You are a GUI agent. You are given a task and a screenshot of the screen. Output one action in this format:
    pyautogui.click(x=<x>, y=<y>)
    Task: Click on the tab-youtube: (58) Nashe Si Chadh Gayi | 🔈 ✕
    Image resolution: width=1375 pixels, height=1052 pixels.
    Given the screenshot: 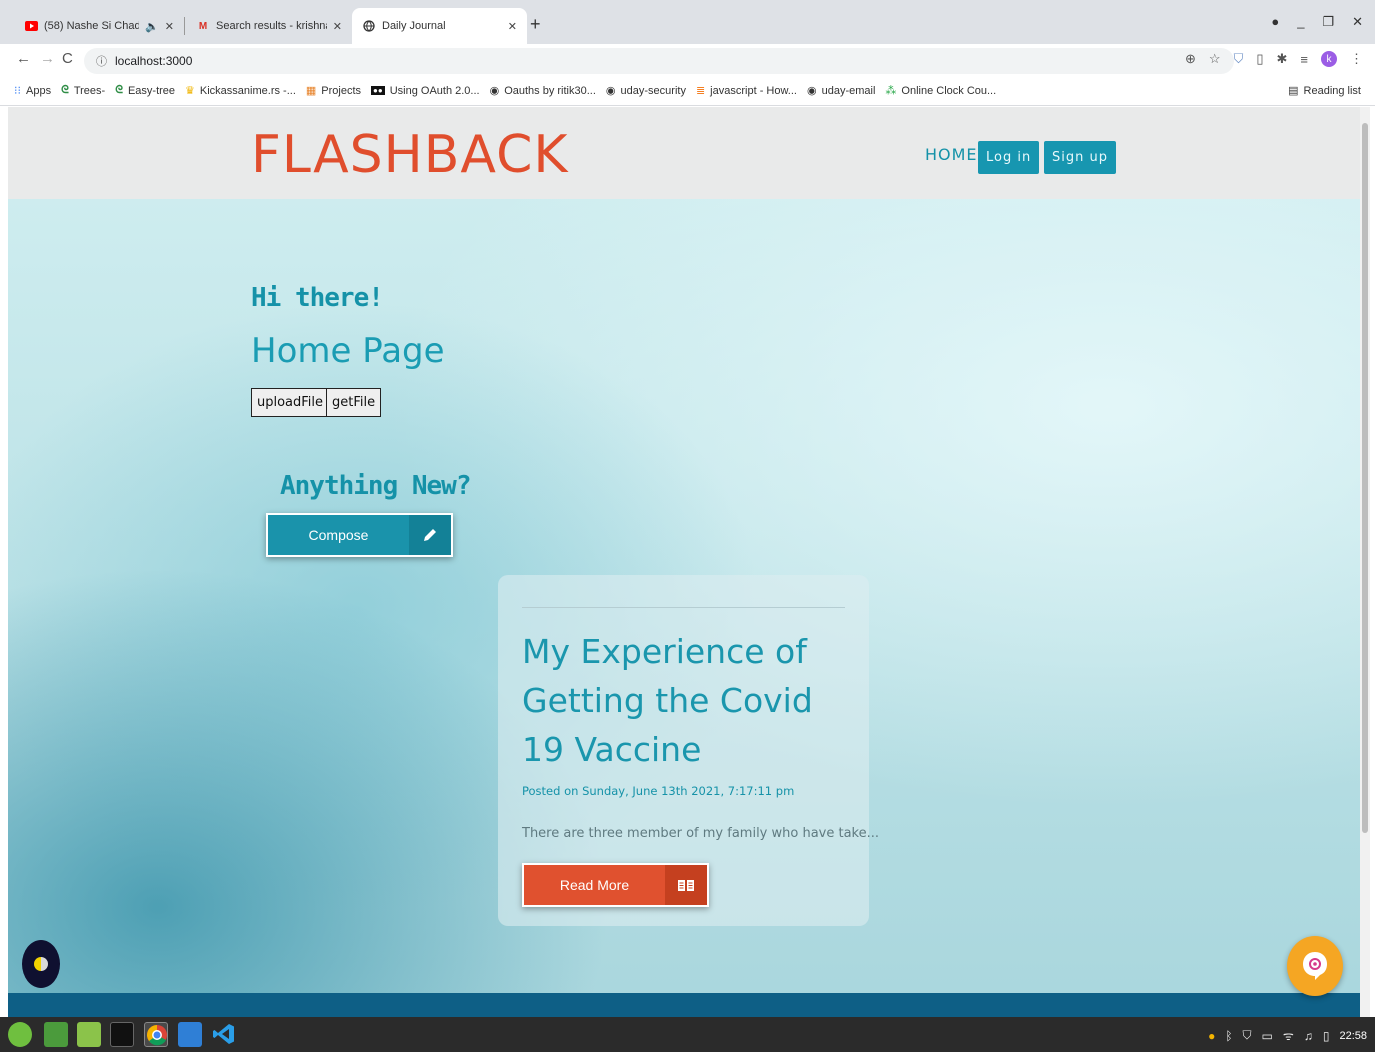 What is the action you would take?
    pyautogui.click(x=99, y=26)
    